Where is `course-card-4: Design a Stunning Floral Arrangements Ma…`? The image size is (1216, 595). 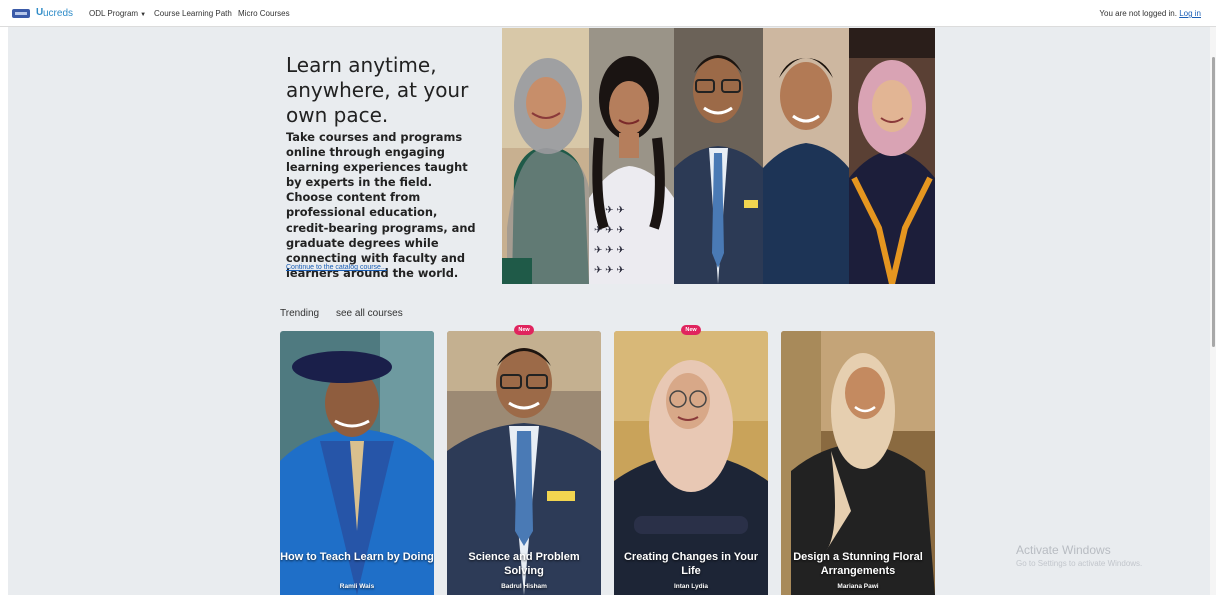
course-card-4: Design a Stunning Floral Arrangements Ma… is located at coordinates (858, 463).